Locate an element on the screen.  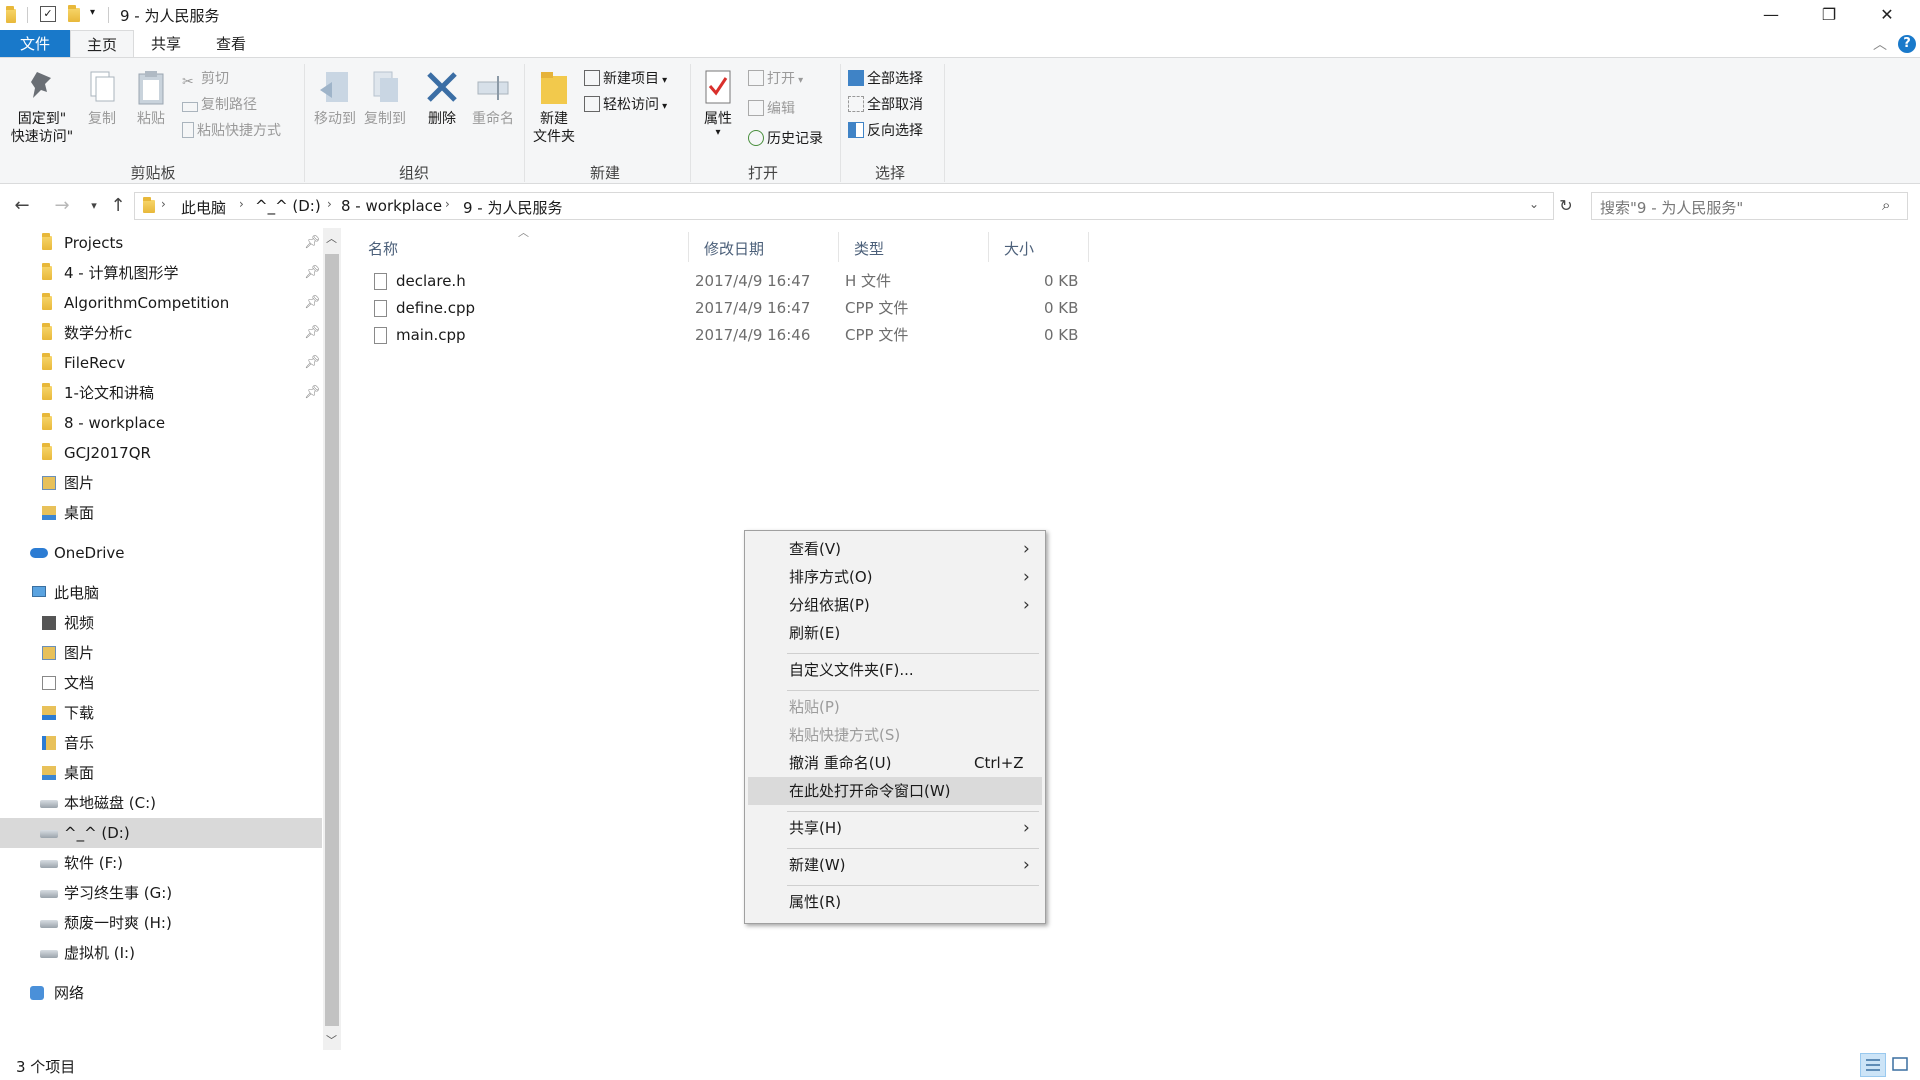
breadcrumb-this-pc: 此电脑 is located at coordinates (203, 207).